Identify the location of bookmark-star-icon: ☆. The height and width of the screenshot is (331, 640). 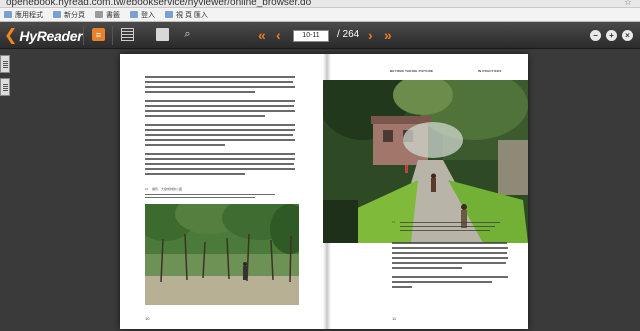
(628, 4).